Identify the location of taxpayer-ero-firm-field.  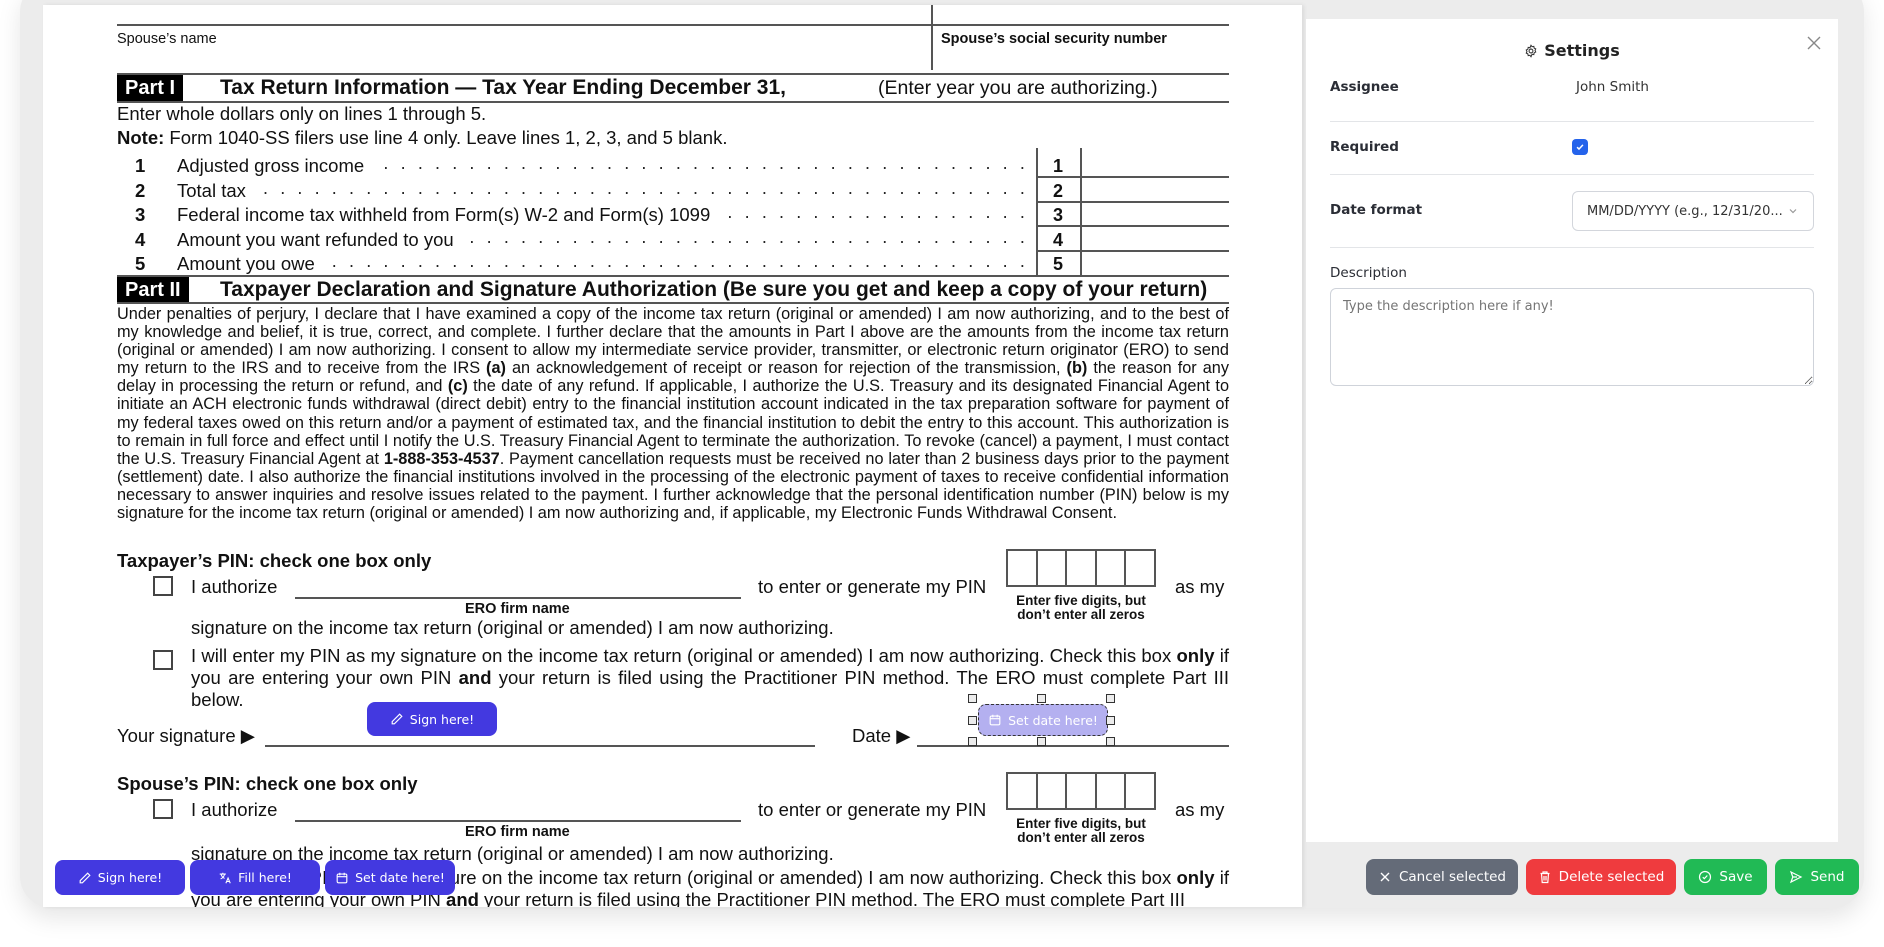
(518, 585).